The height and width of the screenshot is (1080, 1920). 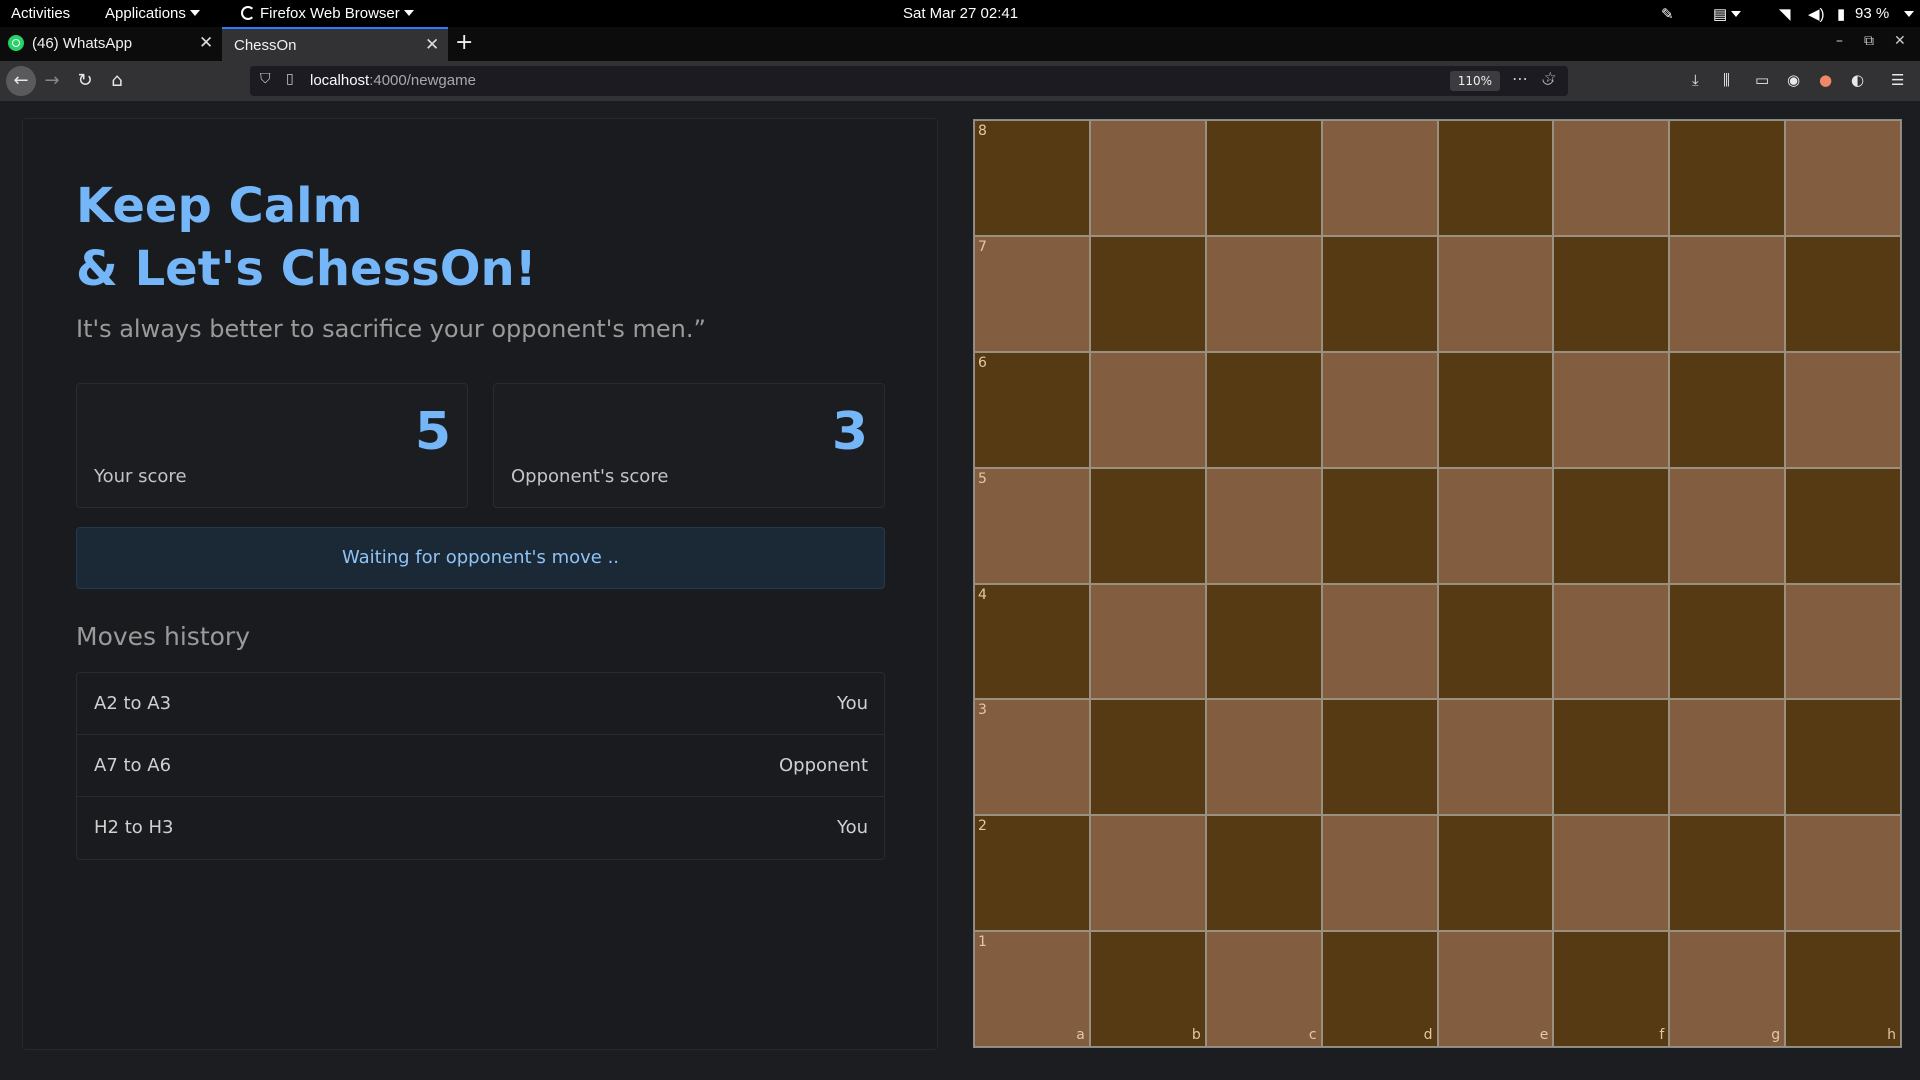 What do you see at coordinates (21, 81) in the screenshot?
I see `back-arrow-icon: ←` at bounding box center [21, 81].